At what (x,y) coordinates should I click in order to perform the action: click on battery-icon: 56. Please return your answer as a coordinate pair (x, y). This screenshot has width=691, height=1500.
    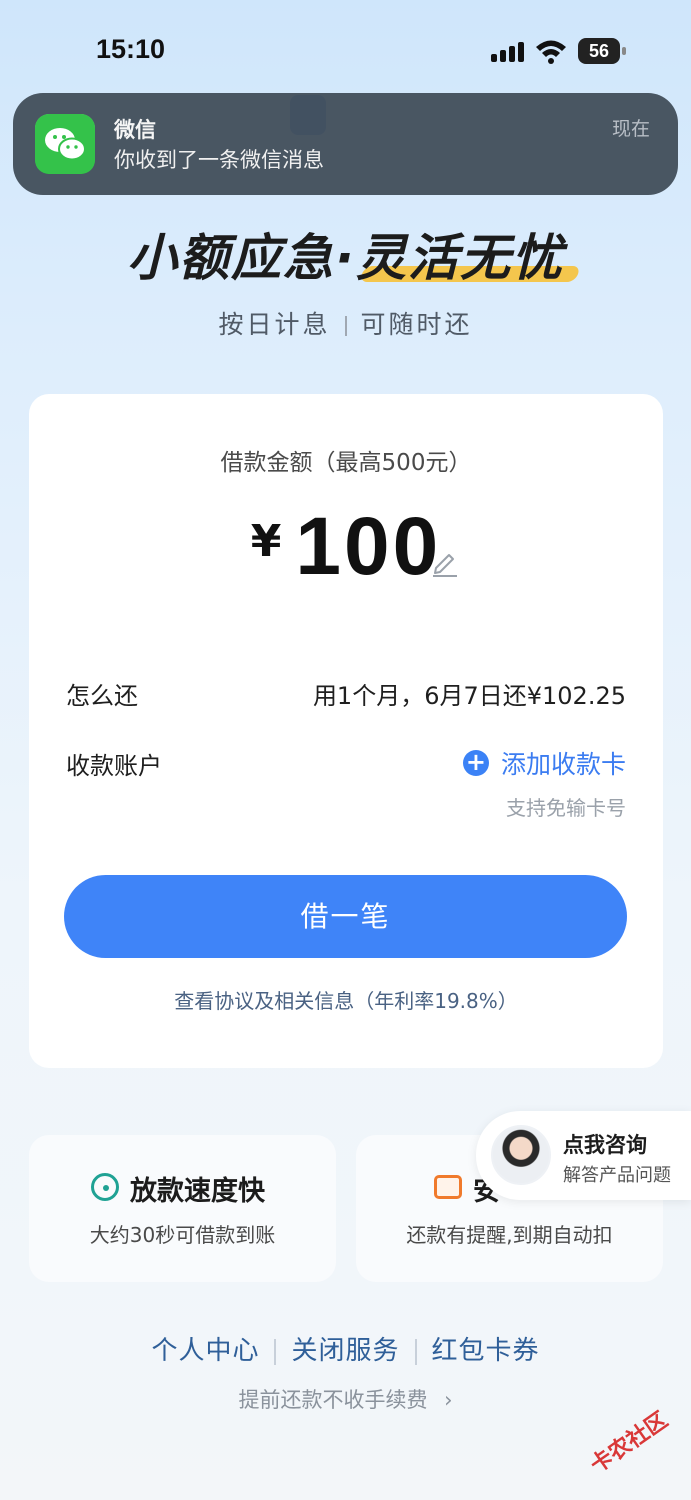
    Looking at the image, I should click on (602, 51).